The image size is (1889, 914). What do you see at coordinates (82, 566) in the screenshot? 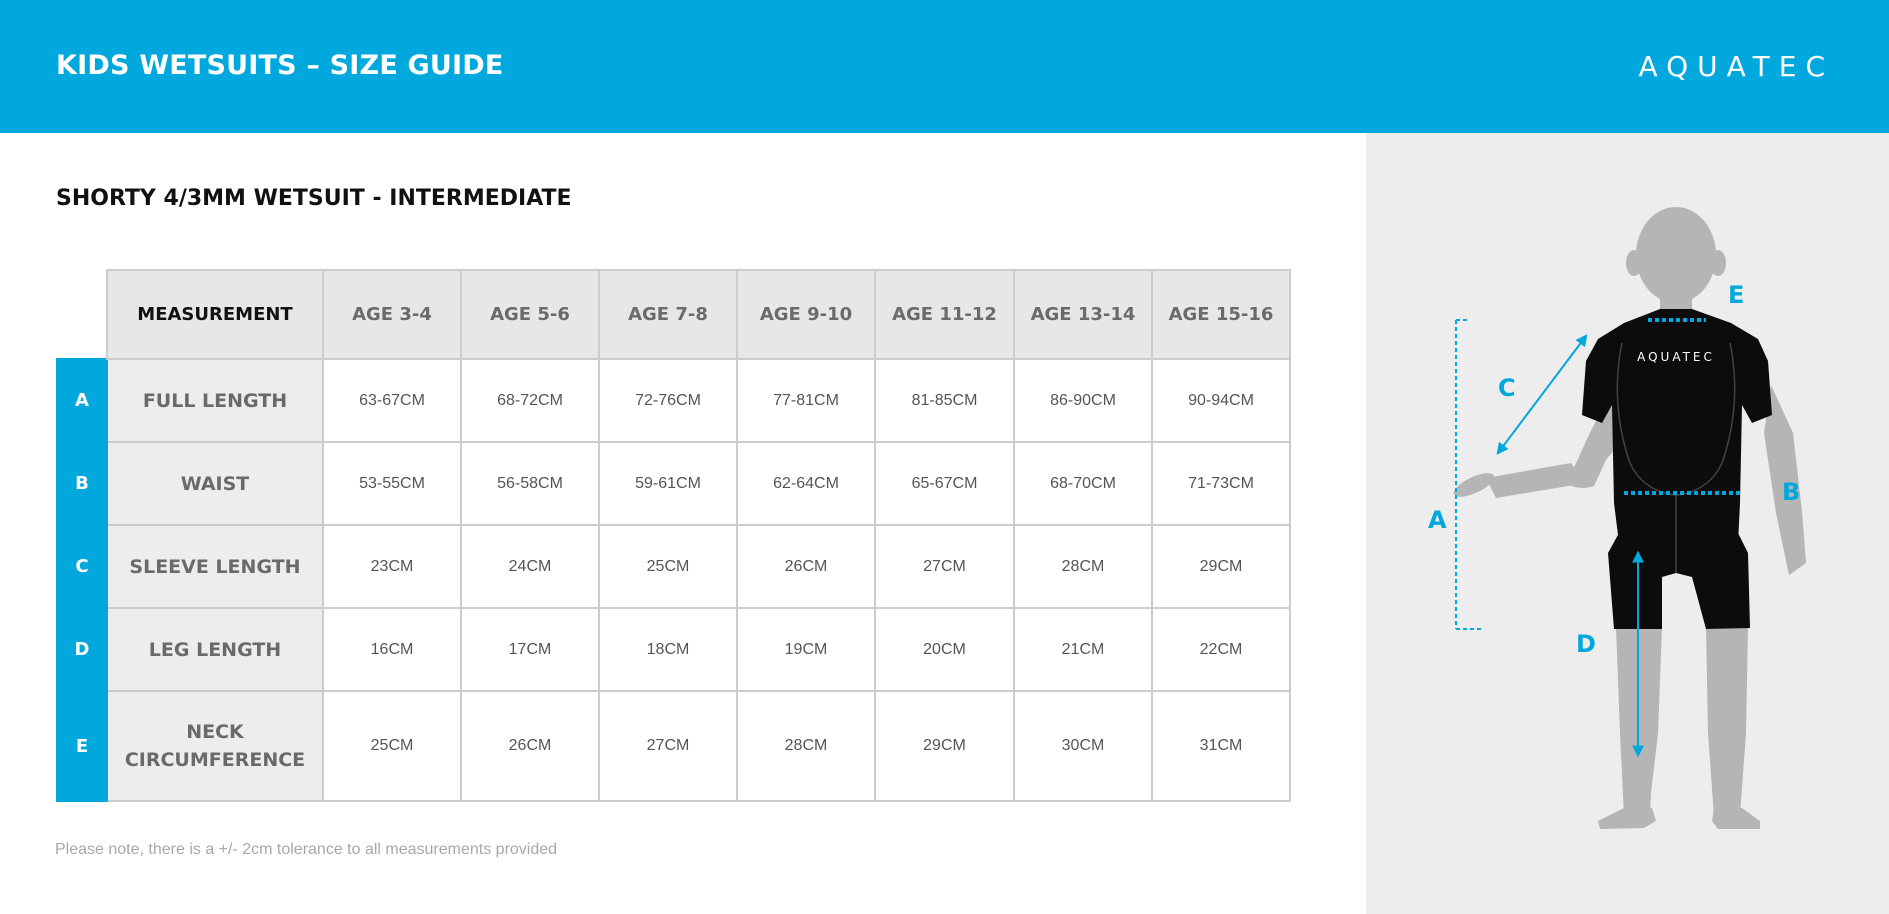
I see `row-letter-badge: C` at bounding box center [82, 566].